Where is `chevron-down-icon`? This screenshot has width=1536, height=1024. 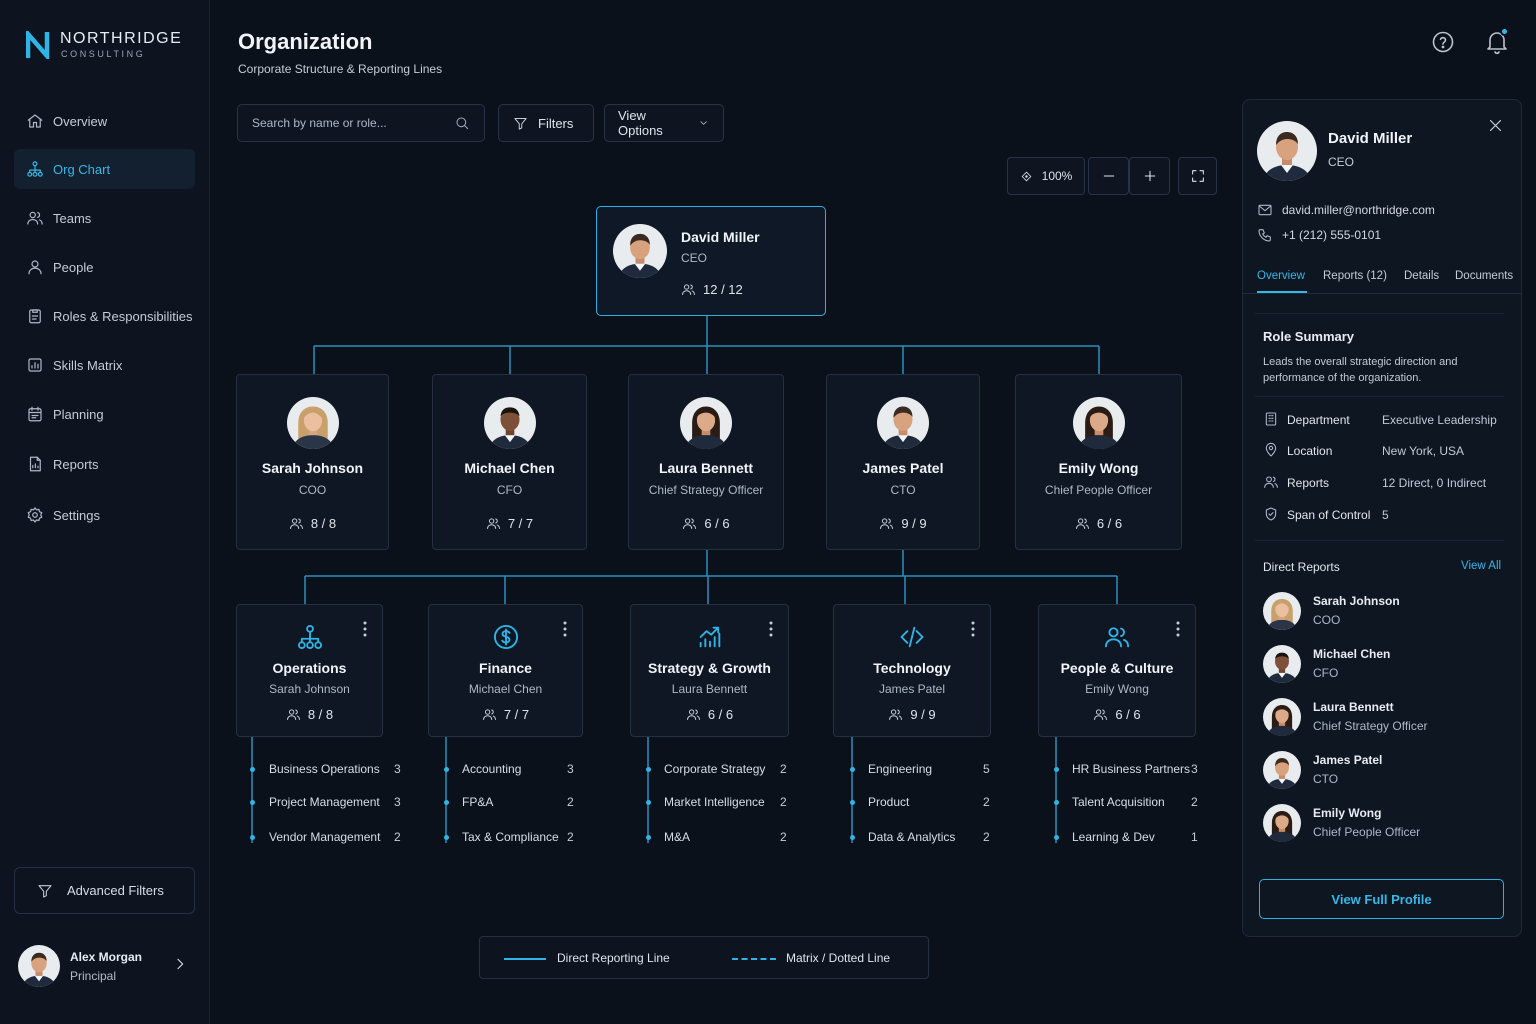 chevron-down-icon is located at coordinates (703, 123).